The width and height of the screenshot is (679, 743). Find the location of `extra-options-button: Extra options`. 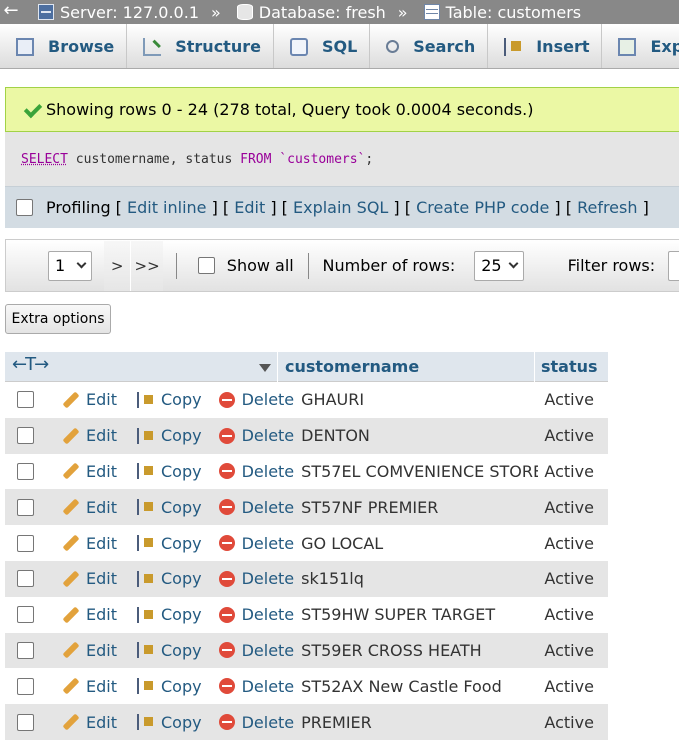

extra-options-button: Extra options is located at coordinates (58, 319).